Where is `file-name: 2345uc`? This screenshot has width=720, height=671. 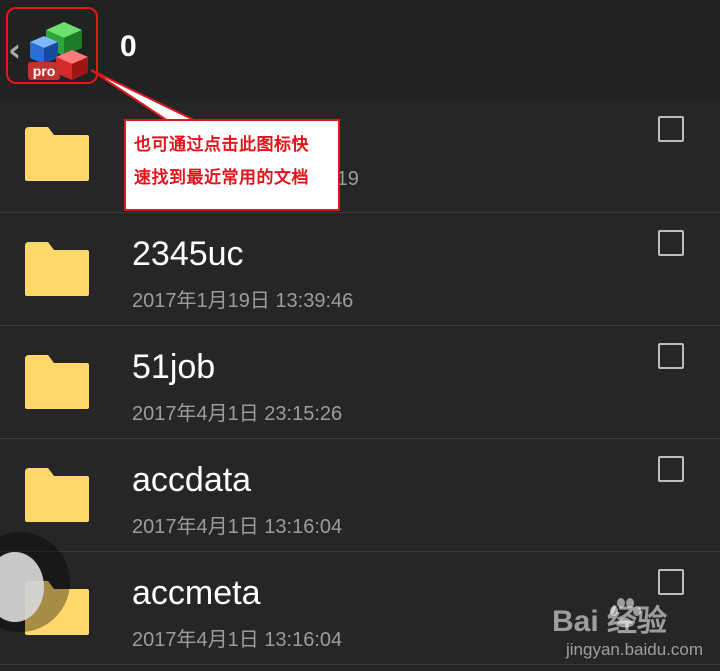 file-name: 2345uc is located at coordinates (188, 254).